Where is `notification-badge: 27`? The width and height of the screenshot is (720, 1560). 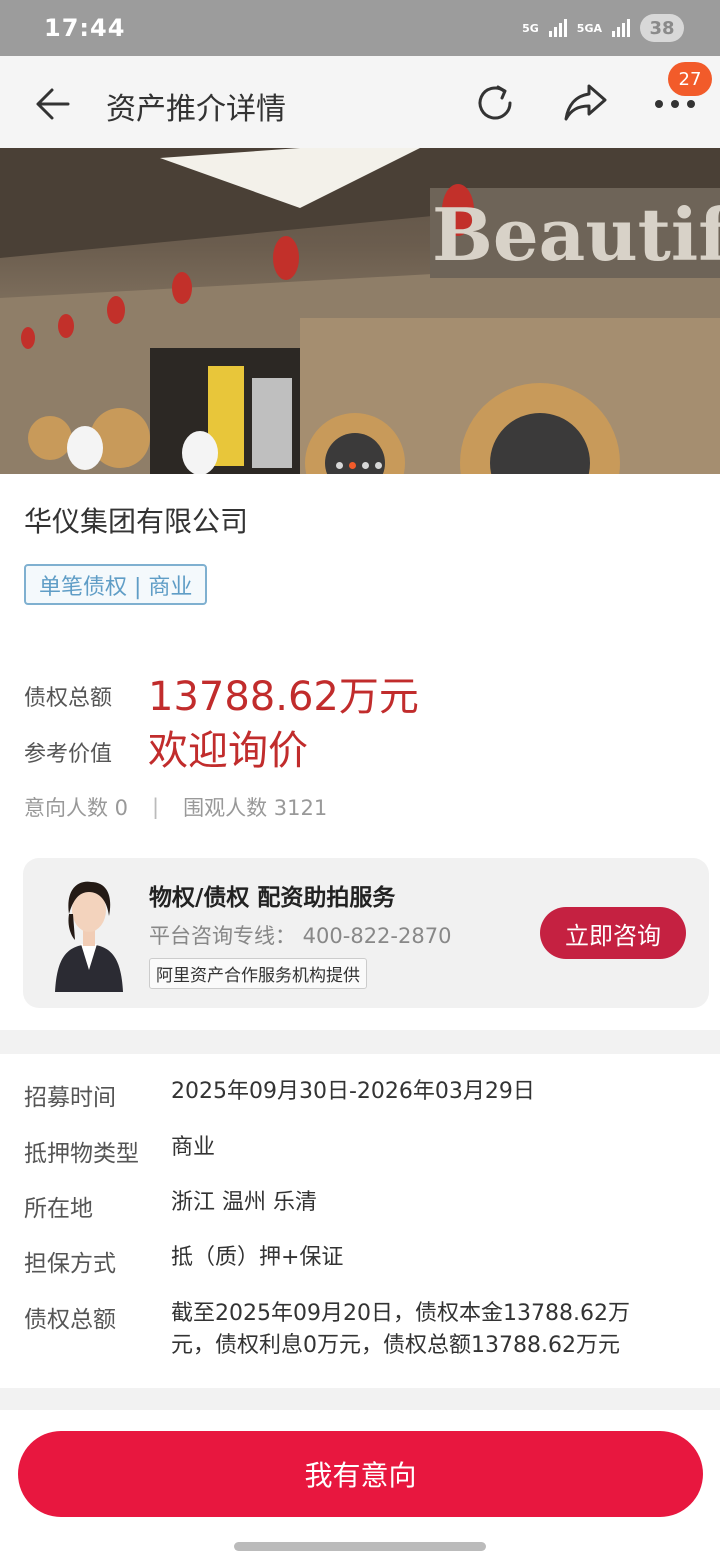 notification-badge: 27 is located at coordinates (690, 79).